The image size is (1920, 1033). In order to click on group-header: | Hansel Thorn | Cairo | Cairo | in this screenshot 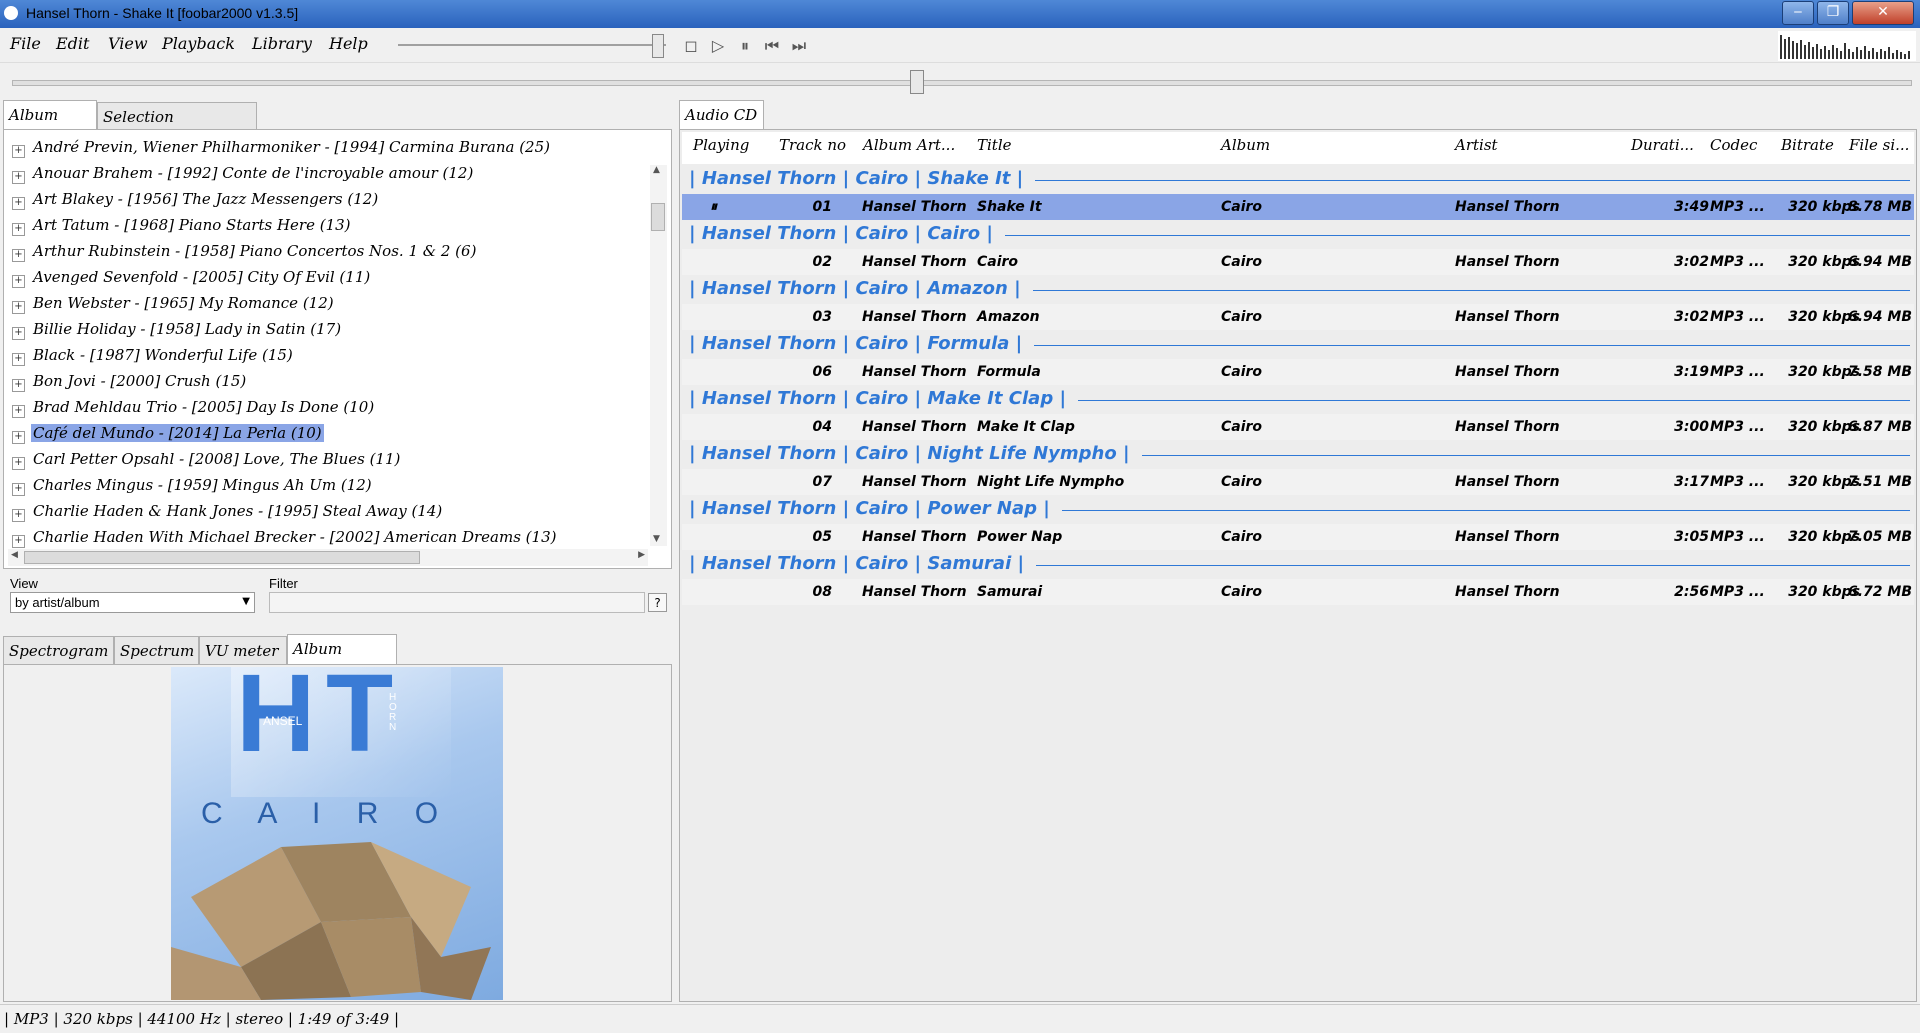, I will do `click(841, 237)`.